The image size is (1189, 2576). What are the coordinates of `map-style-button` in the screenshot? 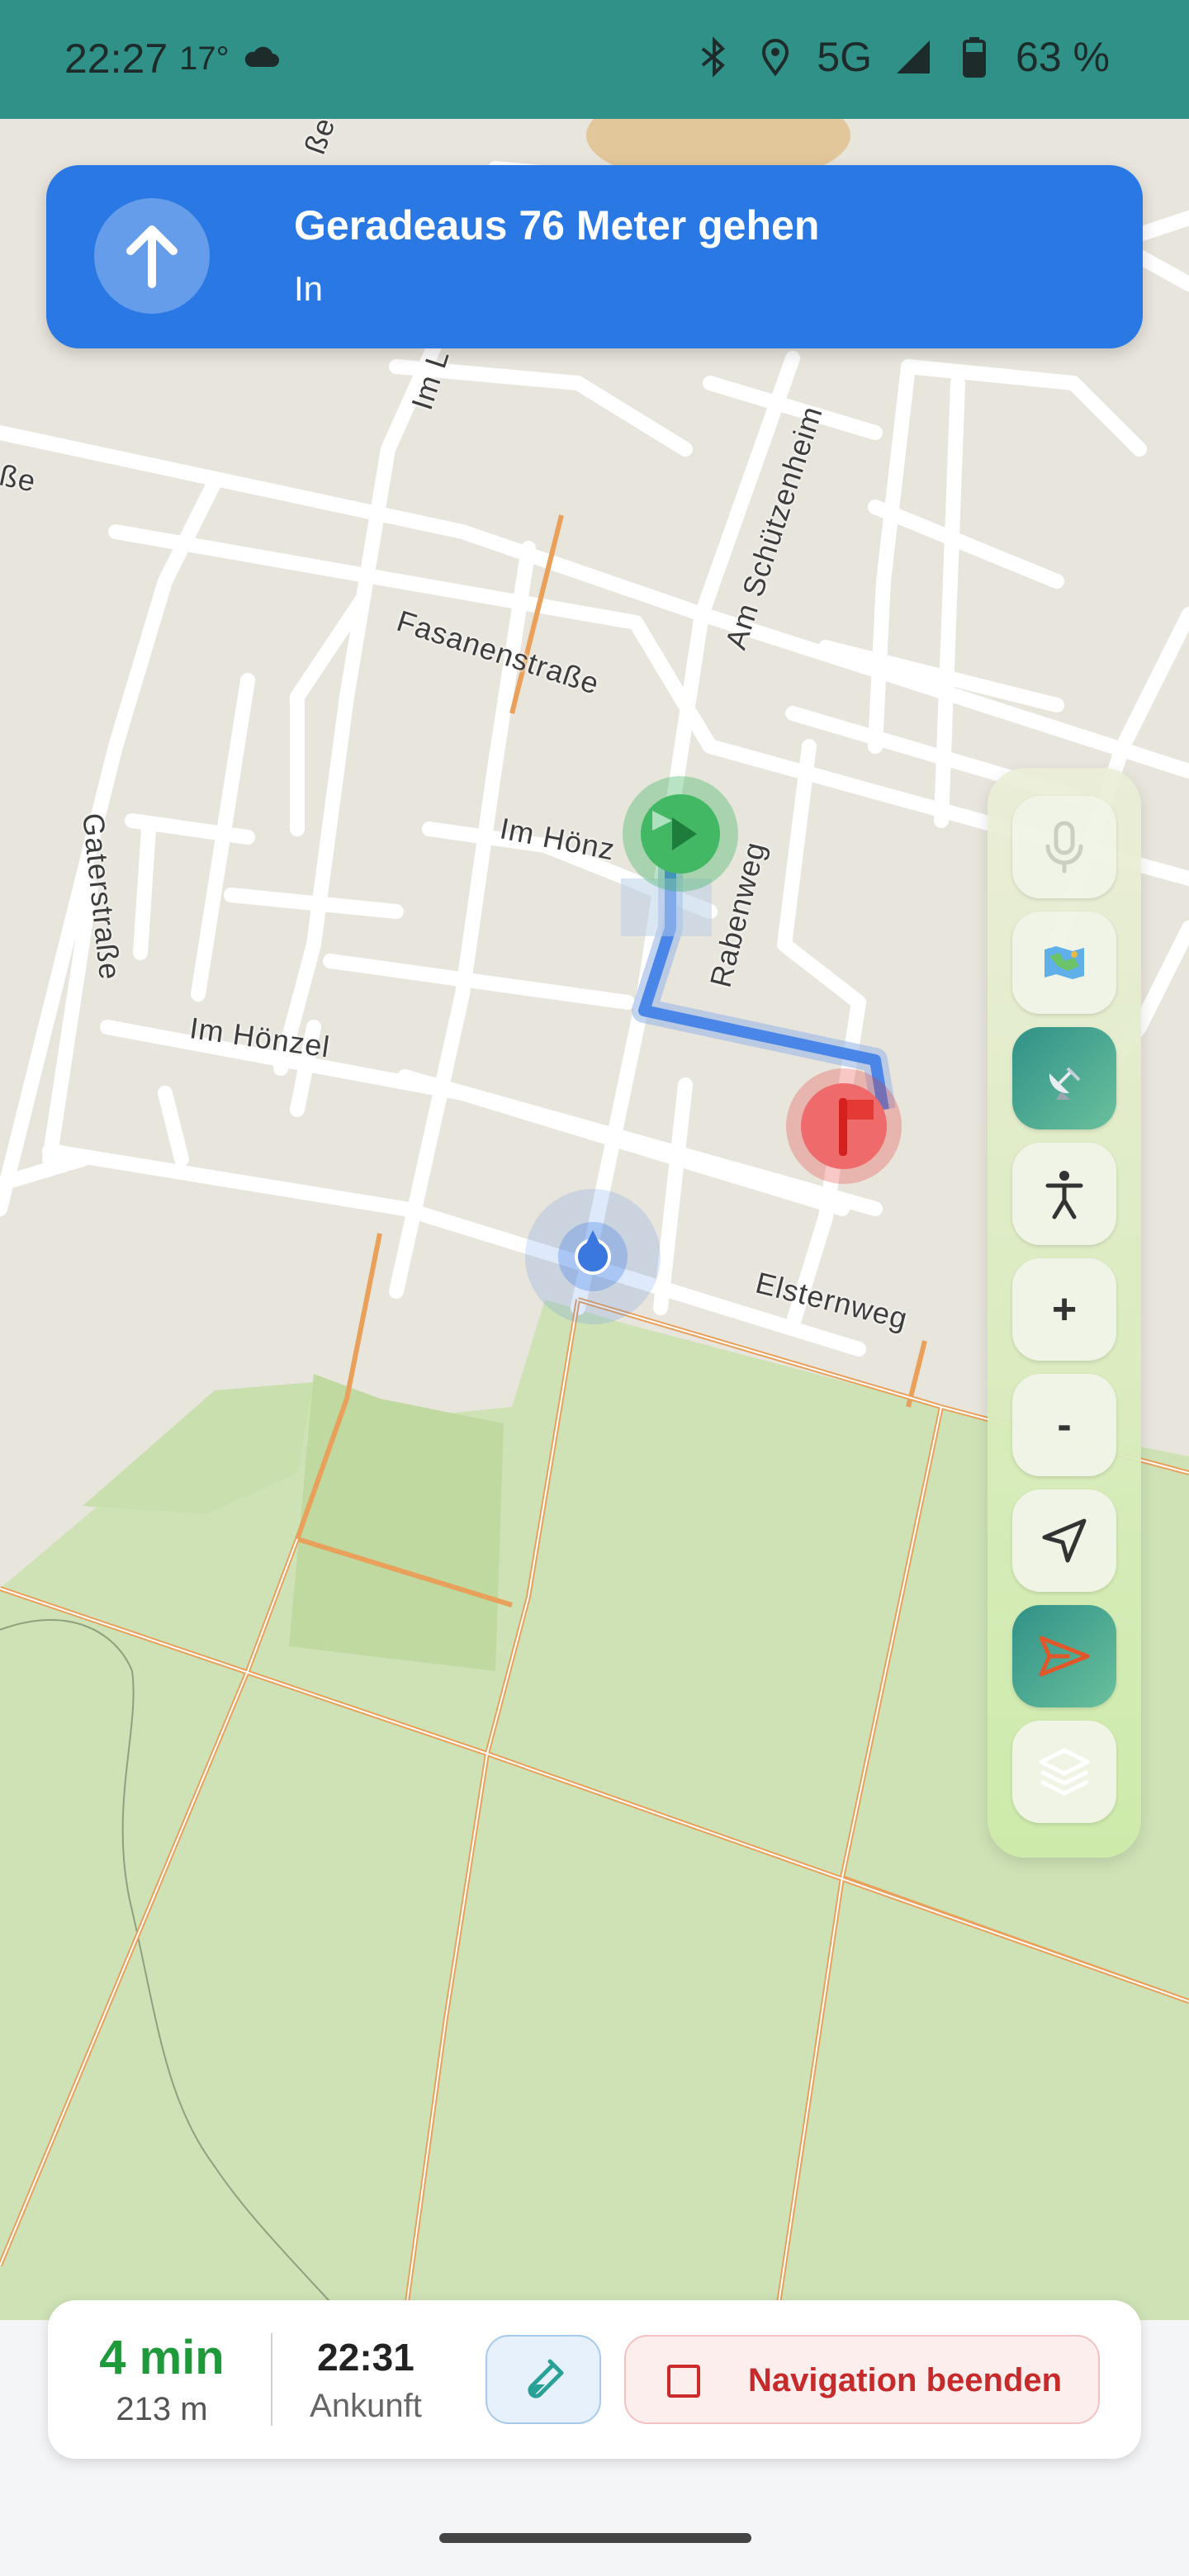 It's located at (1064, 963).